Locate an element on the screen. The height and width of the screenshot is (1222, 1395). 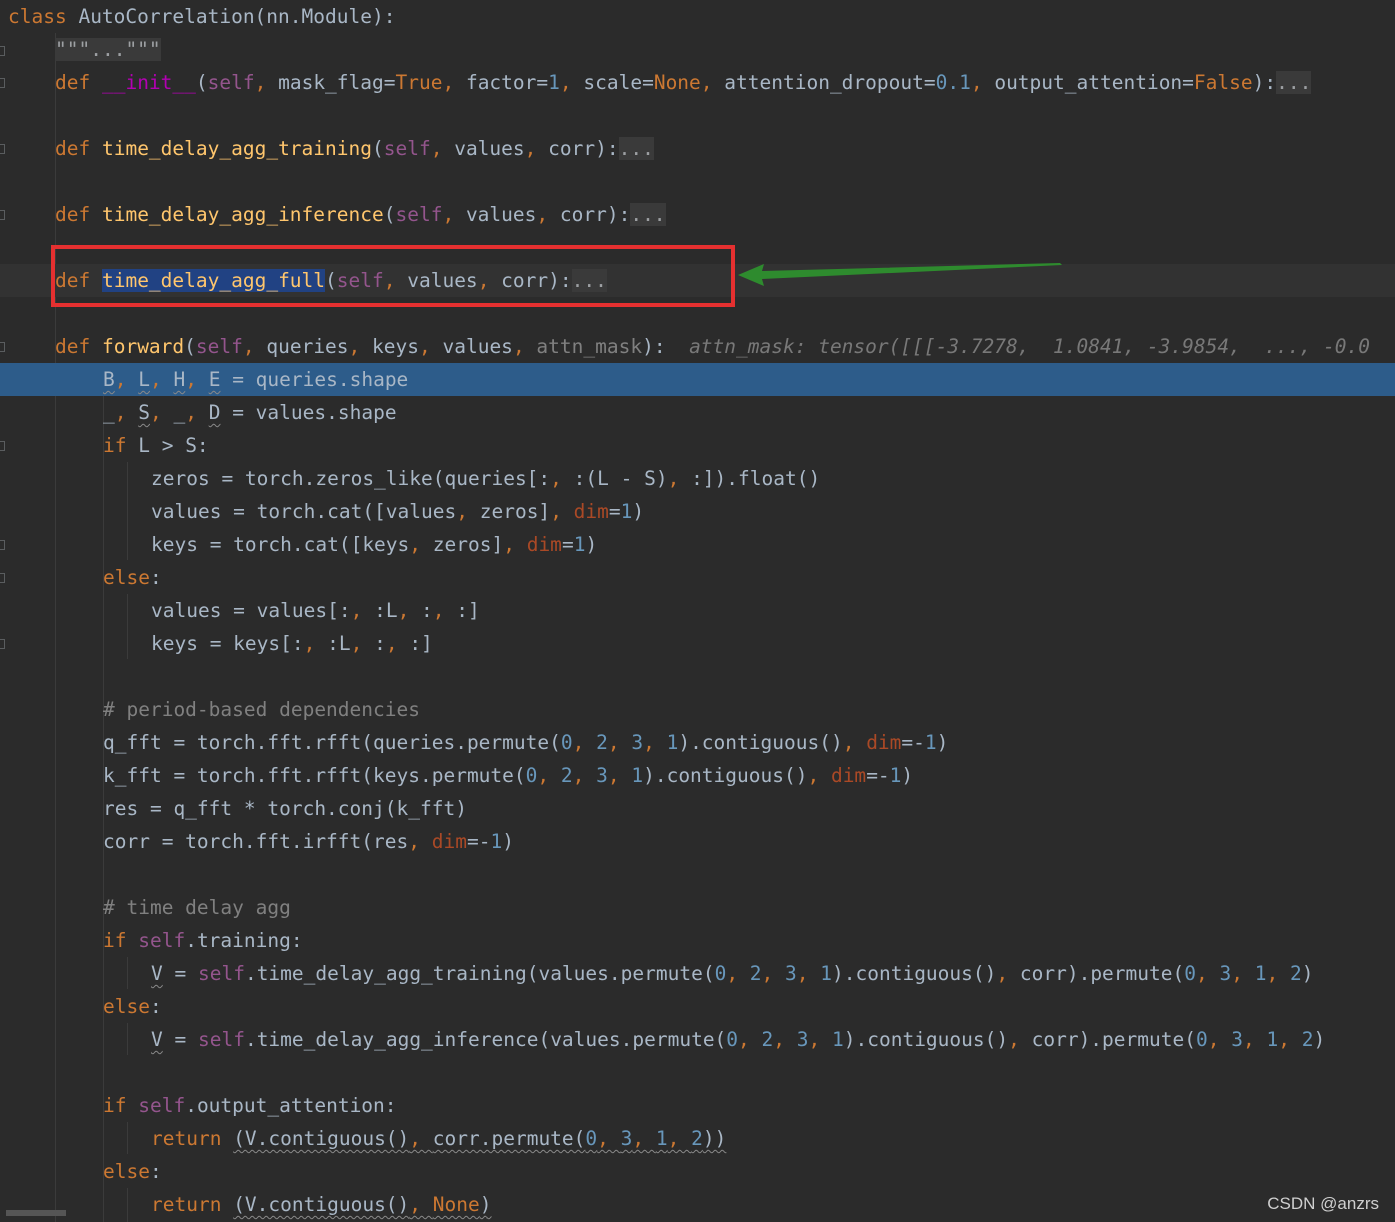
code-token: : is located at coordinates (155, 577).